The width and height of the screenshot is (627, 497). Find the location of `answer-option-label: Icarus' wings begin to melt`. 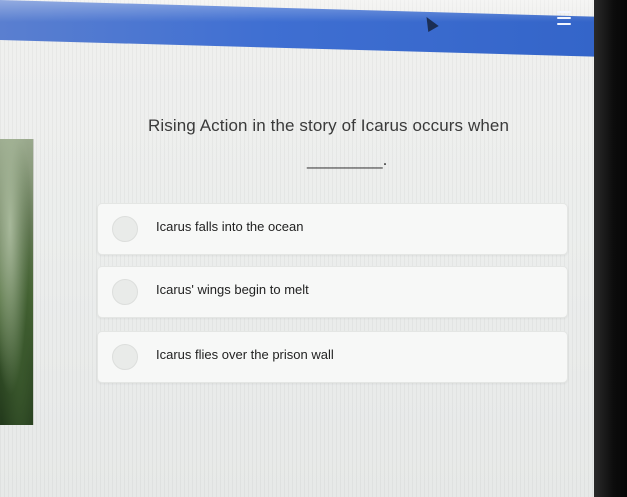

answer-option-label: Icarus' wings begin to melt is located at coordinates (232, 289).